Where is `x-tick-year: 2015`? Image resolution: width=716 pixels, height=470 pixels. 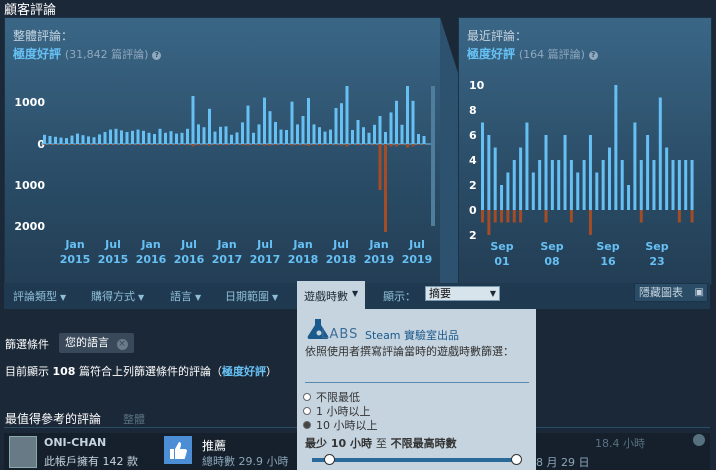
x-tick-year: 2015 is located at coordinates (75, 259).